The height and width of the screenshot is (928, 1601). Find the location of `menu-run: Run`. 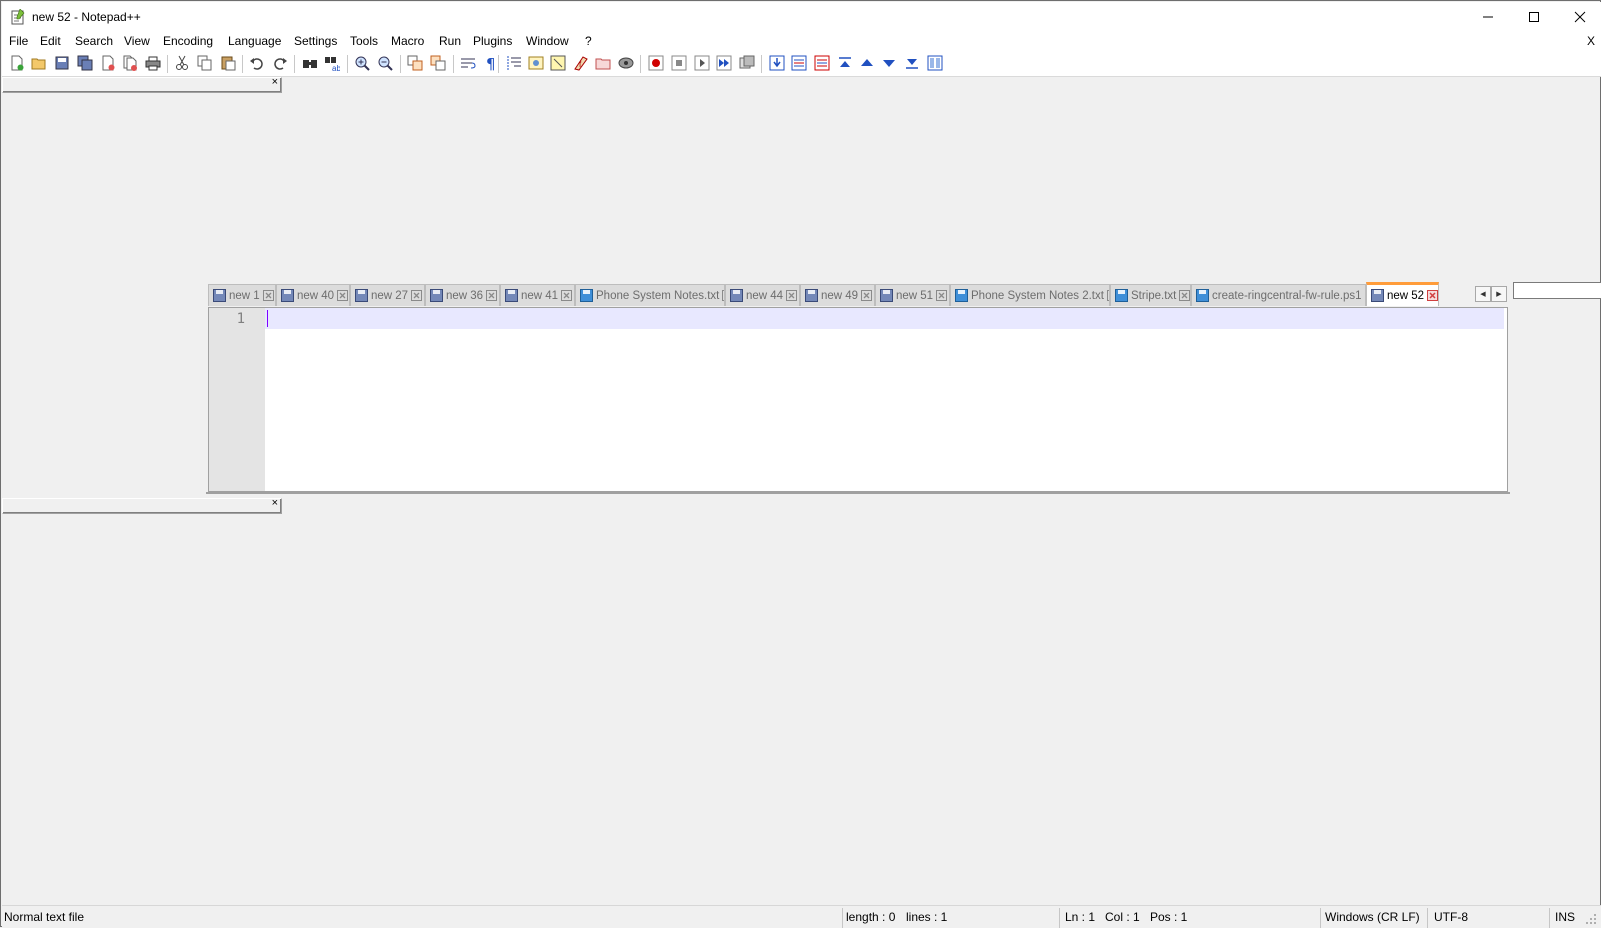

menu-run: Run is located at coordinates (450, 41).